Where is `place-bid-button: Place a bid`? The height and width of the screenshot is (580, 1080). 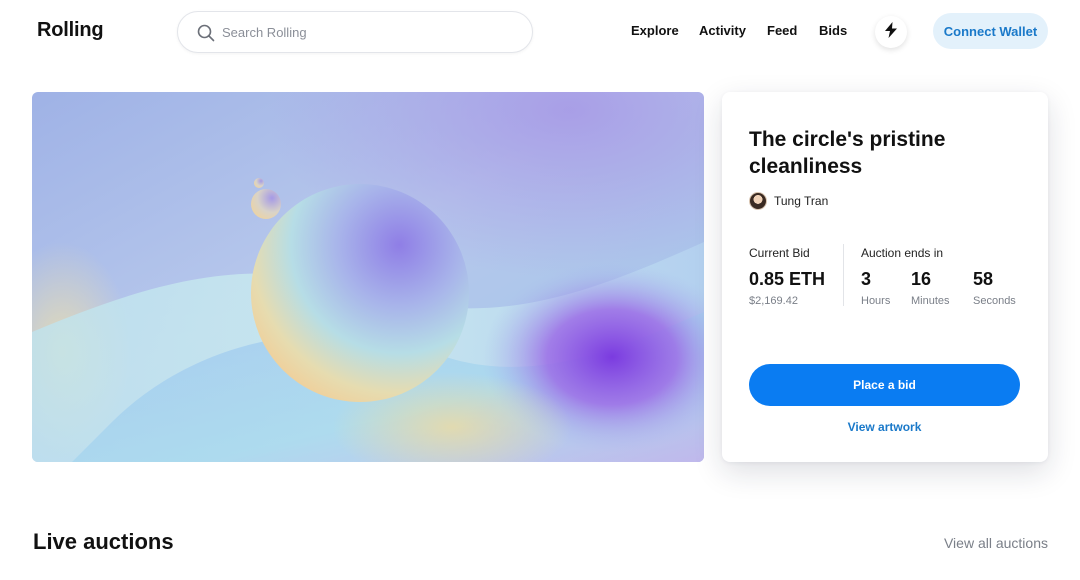 place-bid-button: Place a bid is located at coordinates (884, 385).